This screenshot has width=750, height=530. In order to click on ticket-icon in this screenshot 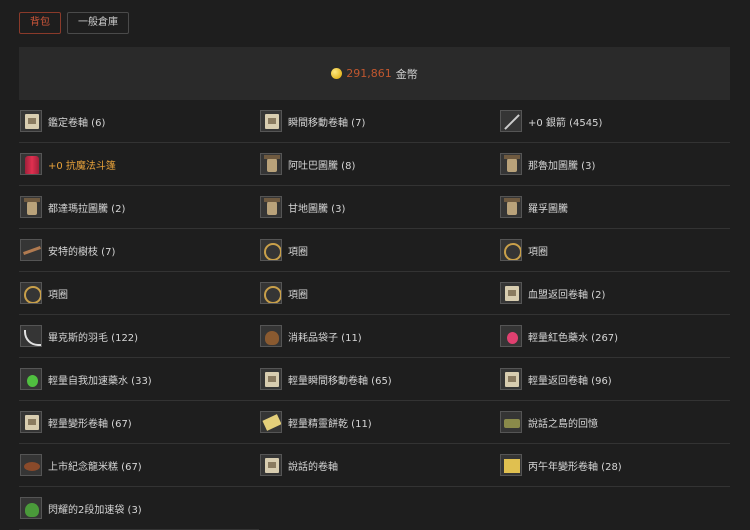, I will do `click(511, 465)`.